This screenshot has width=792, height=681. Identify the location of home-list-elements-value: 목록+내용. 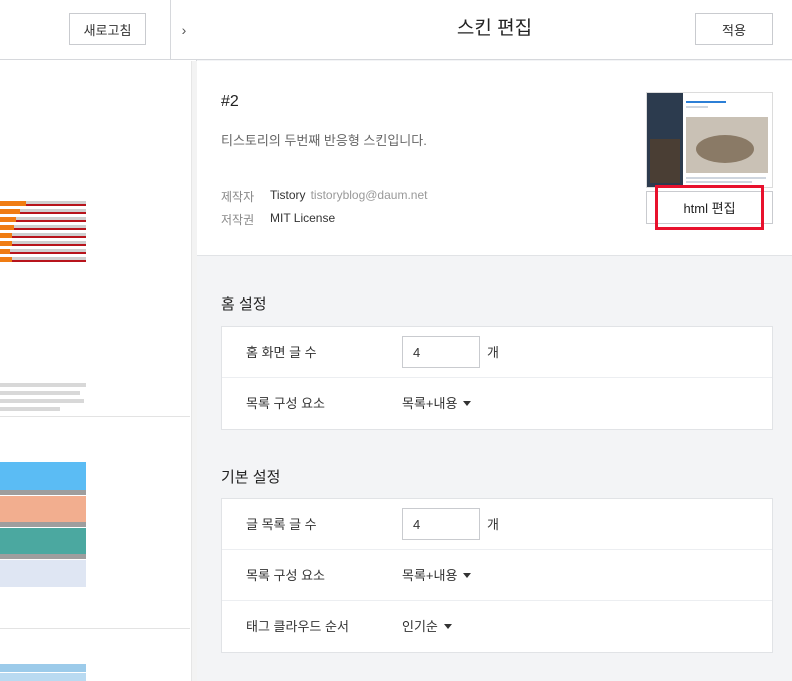
(430, 403).